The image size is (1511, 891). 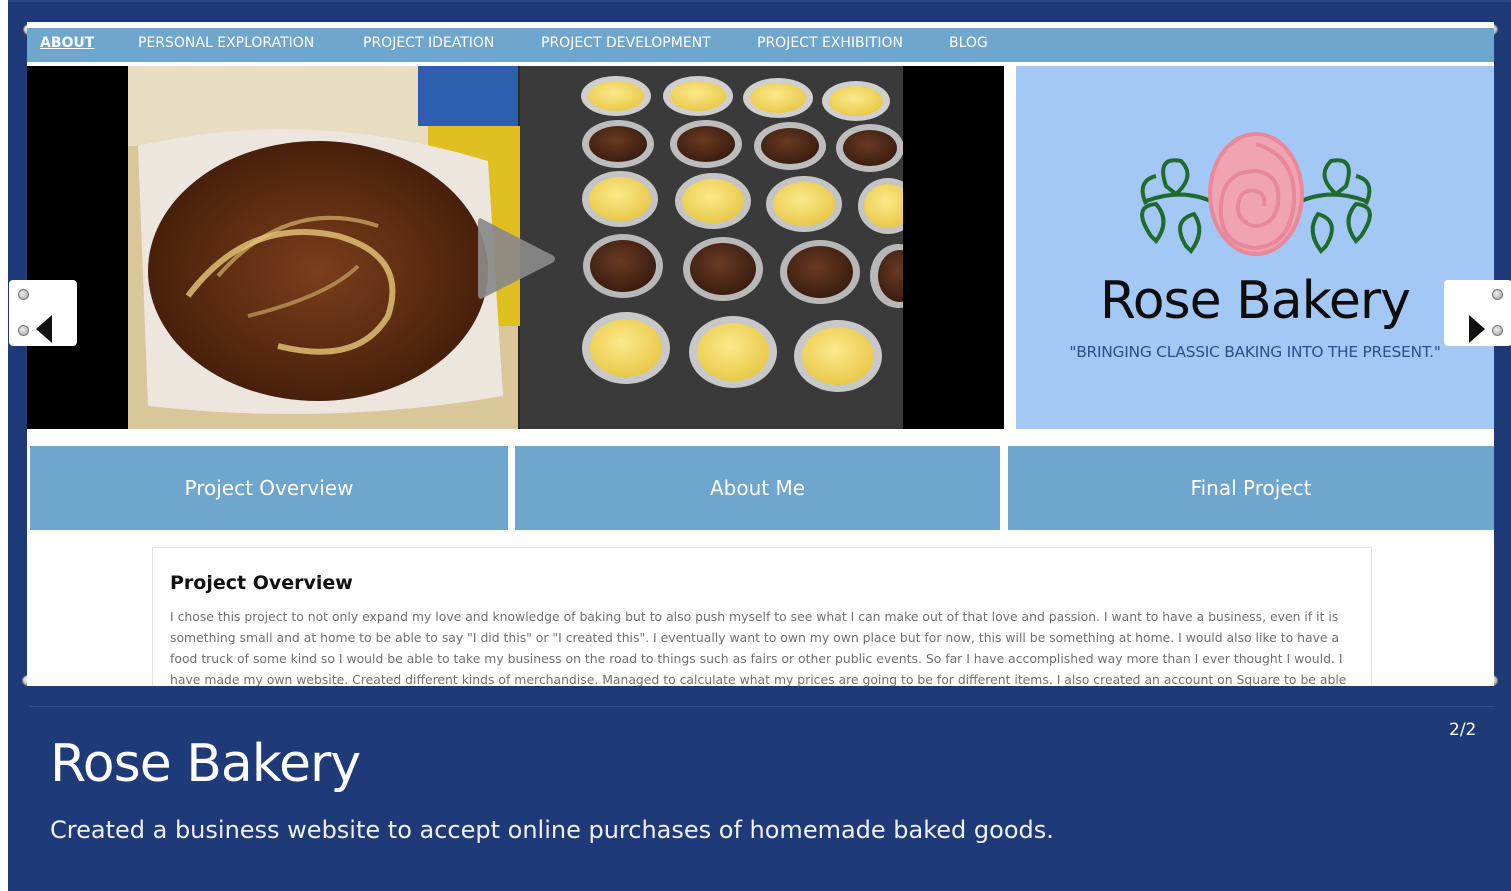 What do you see at coordinates (1477, 313) in the screenshot?
I see `next-slide-button` at bounding box center [1477, 313].